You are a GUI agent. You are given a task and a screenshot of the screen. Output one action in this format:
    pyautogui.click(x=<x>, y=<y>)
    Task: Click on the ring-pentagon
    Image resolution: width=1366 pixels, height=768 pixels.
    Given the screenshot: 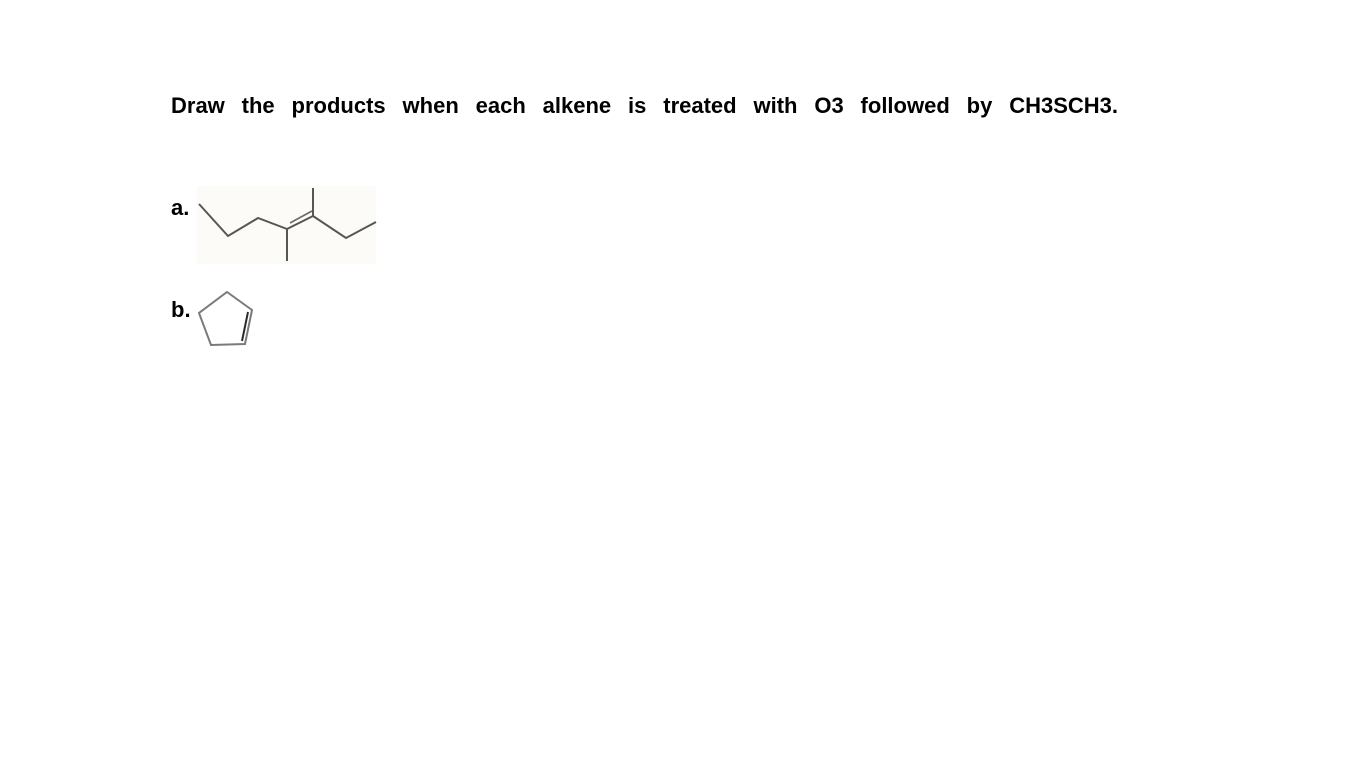 What is the action you would take?
    pyautogui.click(x=225, y=318)
    